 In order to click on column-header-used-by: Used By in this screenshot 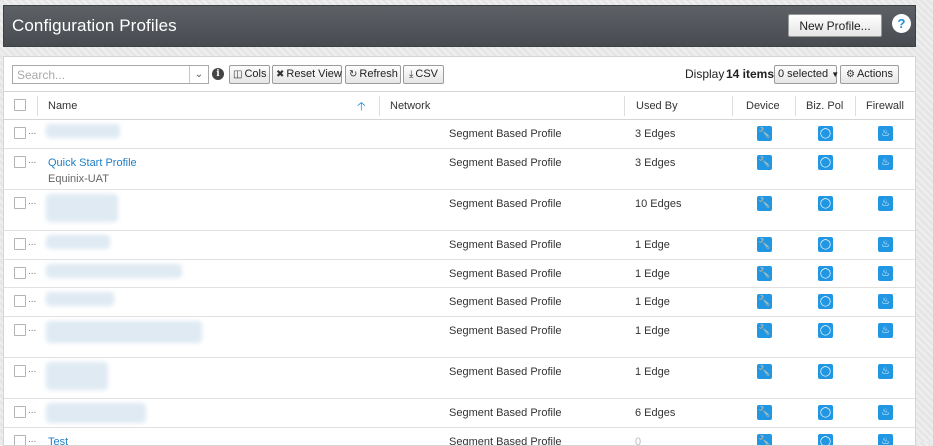, I will do `click(657, 106)`.